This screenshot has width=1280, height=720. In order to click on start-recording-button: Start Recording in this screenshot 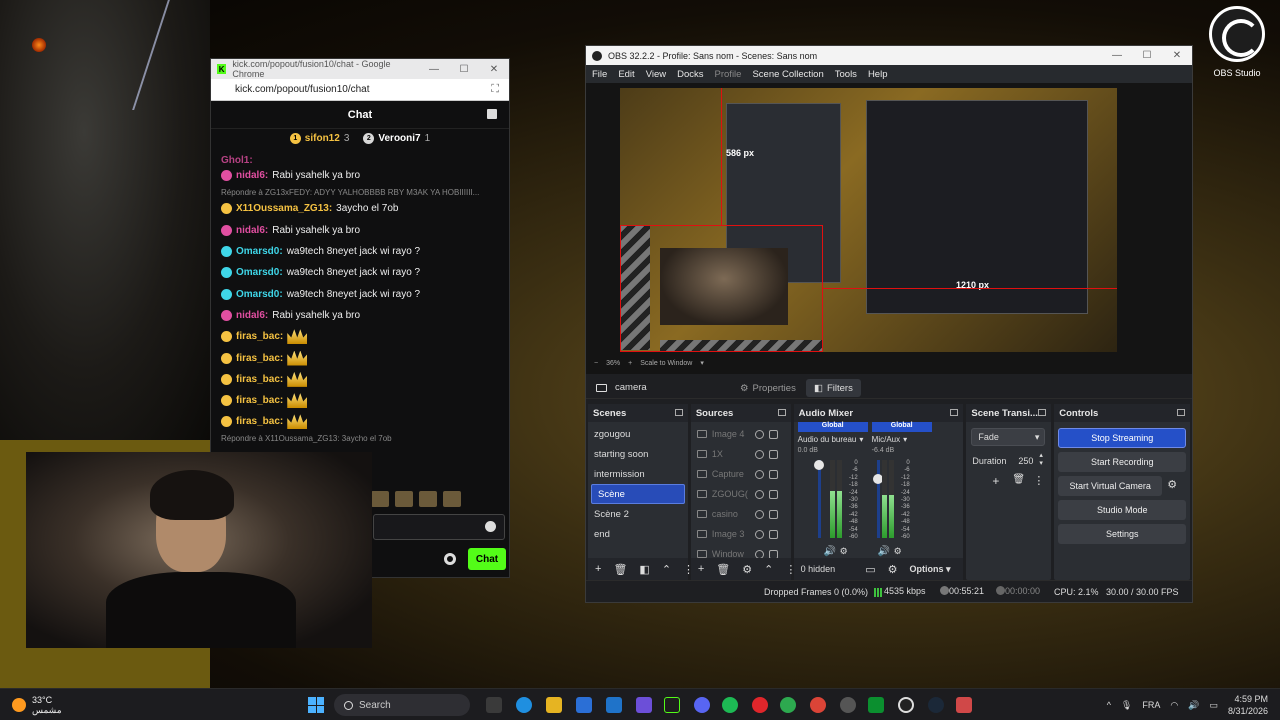, I will do `click(1122, 462)`.